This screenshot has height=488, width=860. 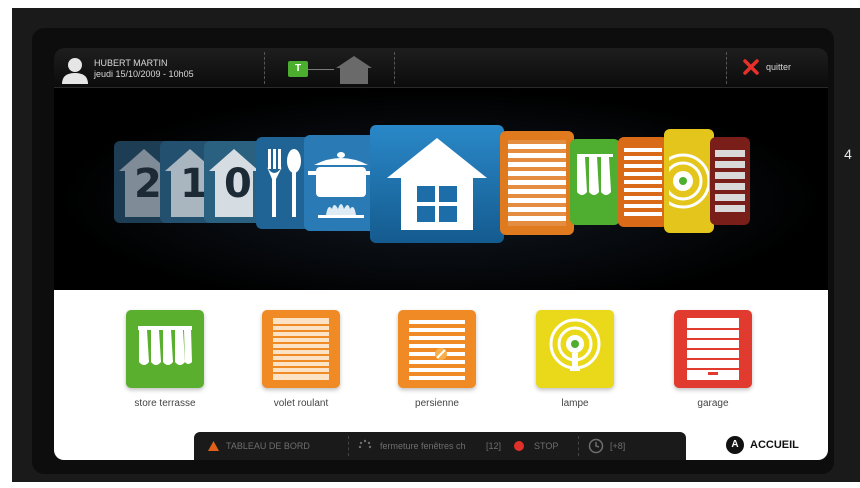 I want to click on carousel-item-home-selected, so click(x=437, y=184).